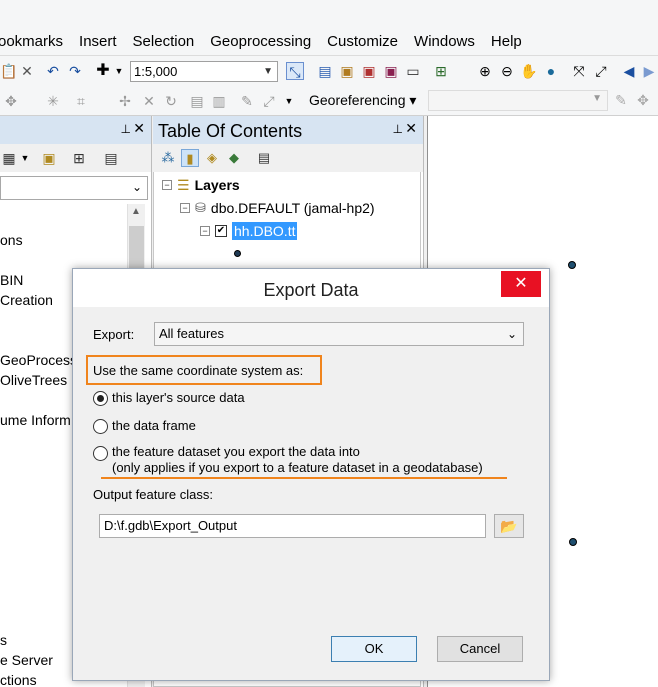 This screenshot has height=687, width=658. Describe the element at coordinates (629, 71) in the screenshot. I see `back-icon: ◀` at that location.